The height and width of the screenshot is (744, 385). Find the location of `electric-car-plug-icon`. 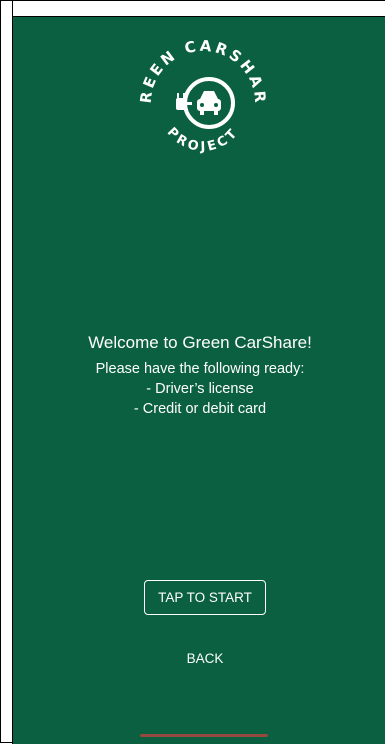

electric-car-plug-icon is located at coordinates (205, 103).